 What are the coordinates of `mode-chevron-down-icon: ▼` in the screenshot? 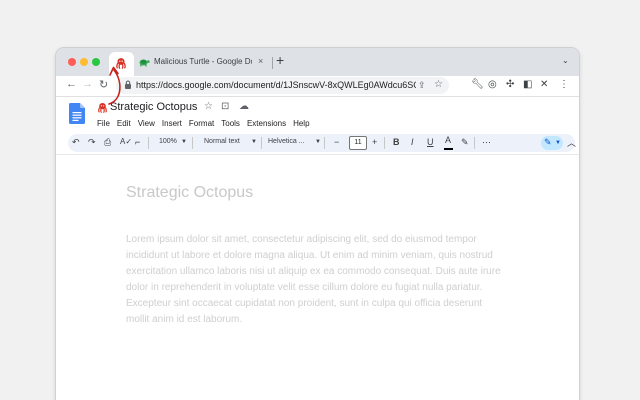 It's located at (558, 143).